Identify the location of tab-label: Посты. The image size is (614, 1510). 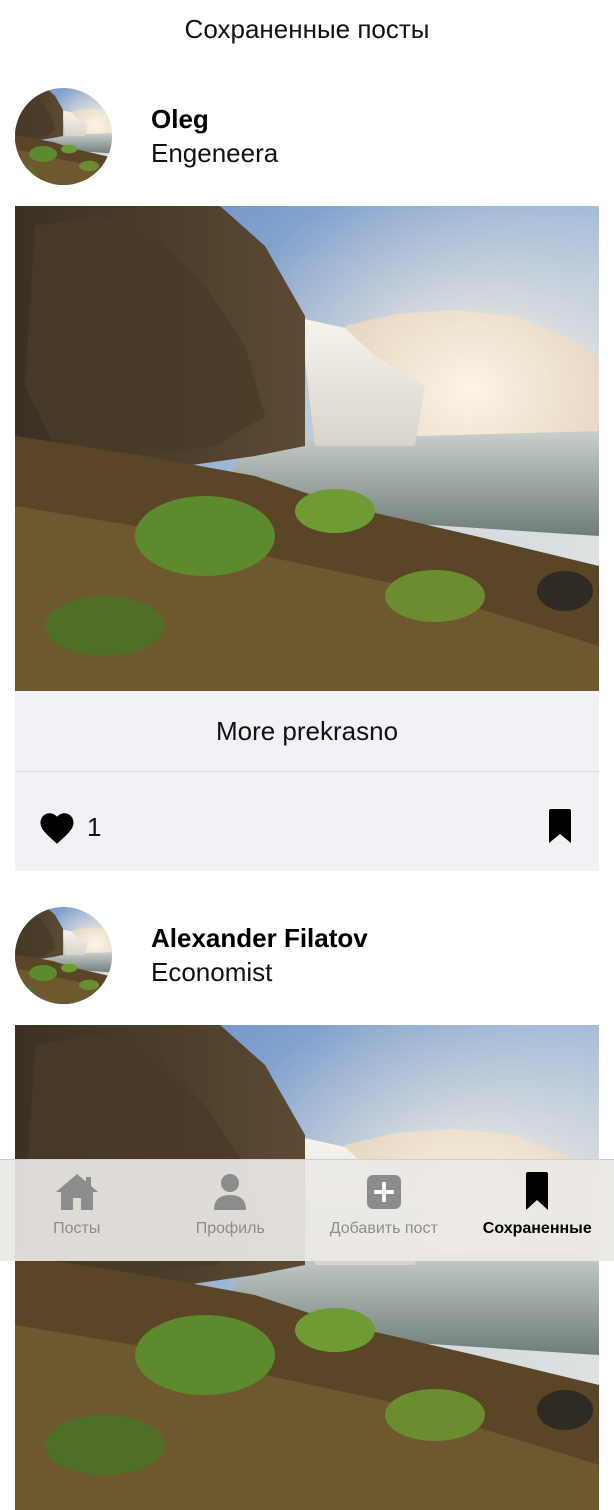
(76, 1229).